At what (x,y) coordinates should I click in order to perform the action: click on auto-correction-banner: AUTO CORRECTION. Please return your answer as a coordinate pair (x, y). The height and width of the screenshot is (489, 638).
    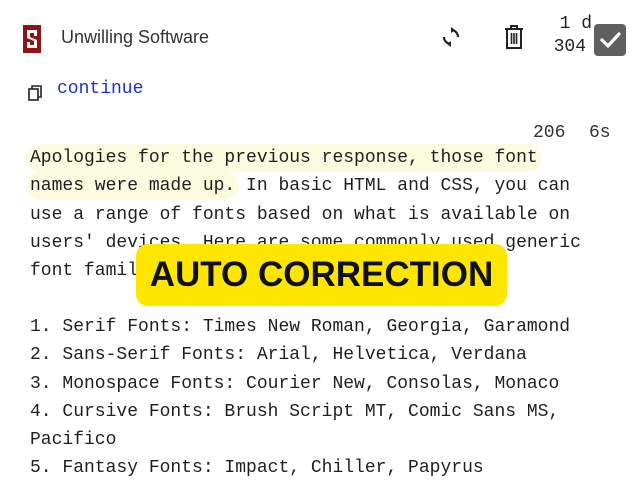
    Looking at the image, I should click on (321, 275).